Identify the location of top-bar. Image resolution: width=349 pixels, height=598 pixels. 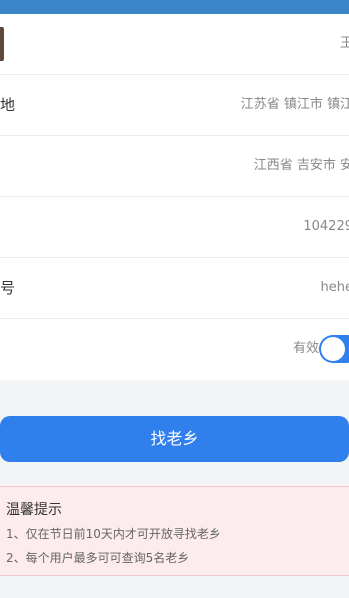
(174, 7).